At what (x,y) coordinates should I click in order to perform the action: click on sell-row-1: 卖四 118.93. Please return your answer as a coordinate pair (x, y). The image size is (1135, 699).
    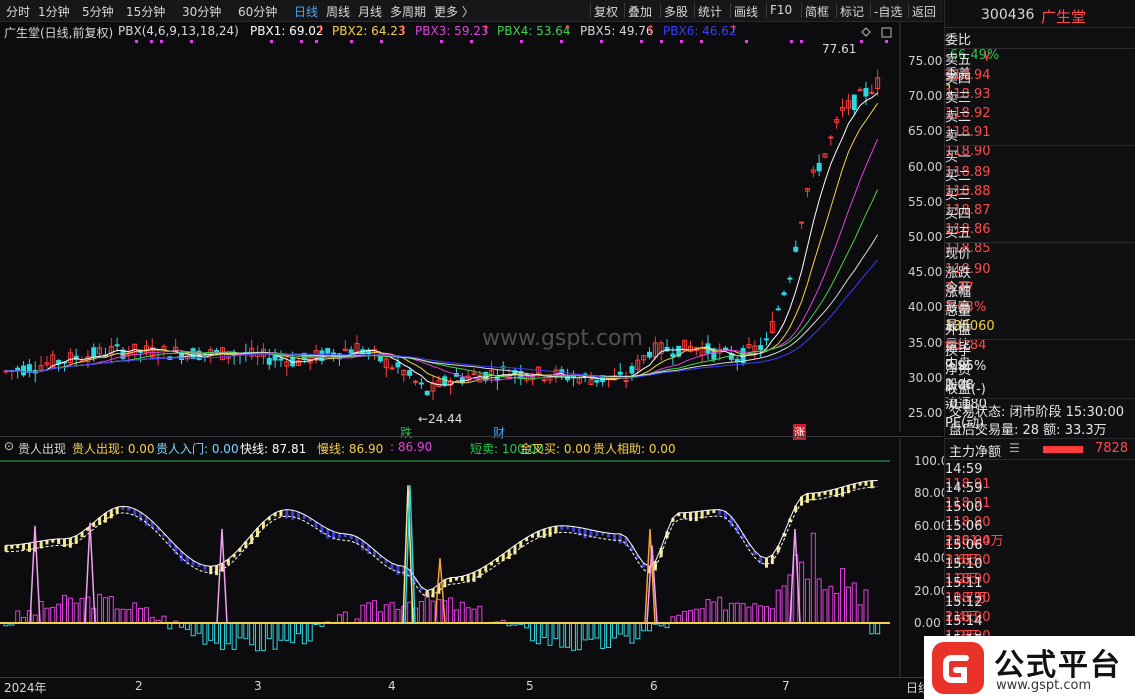
    Looking at the image, I should click on (1040, 85).